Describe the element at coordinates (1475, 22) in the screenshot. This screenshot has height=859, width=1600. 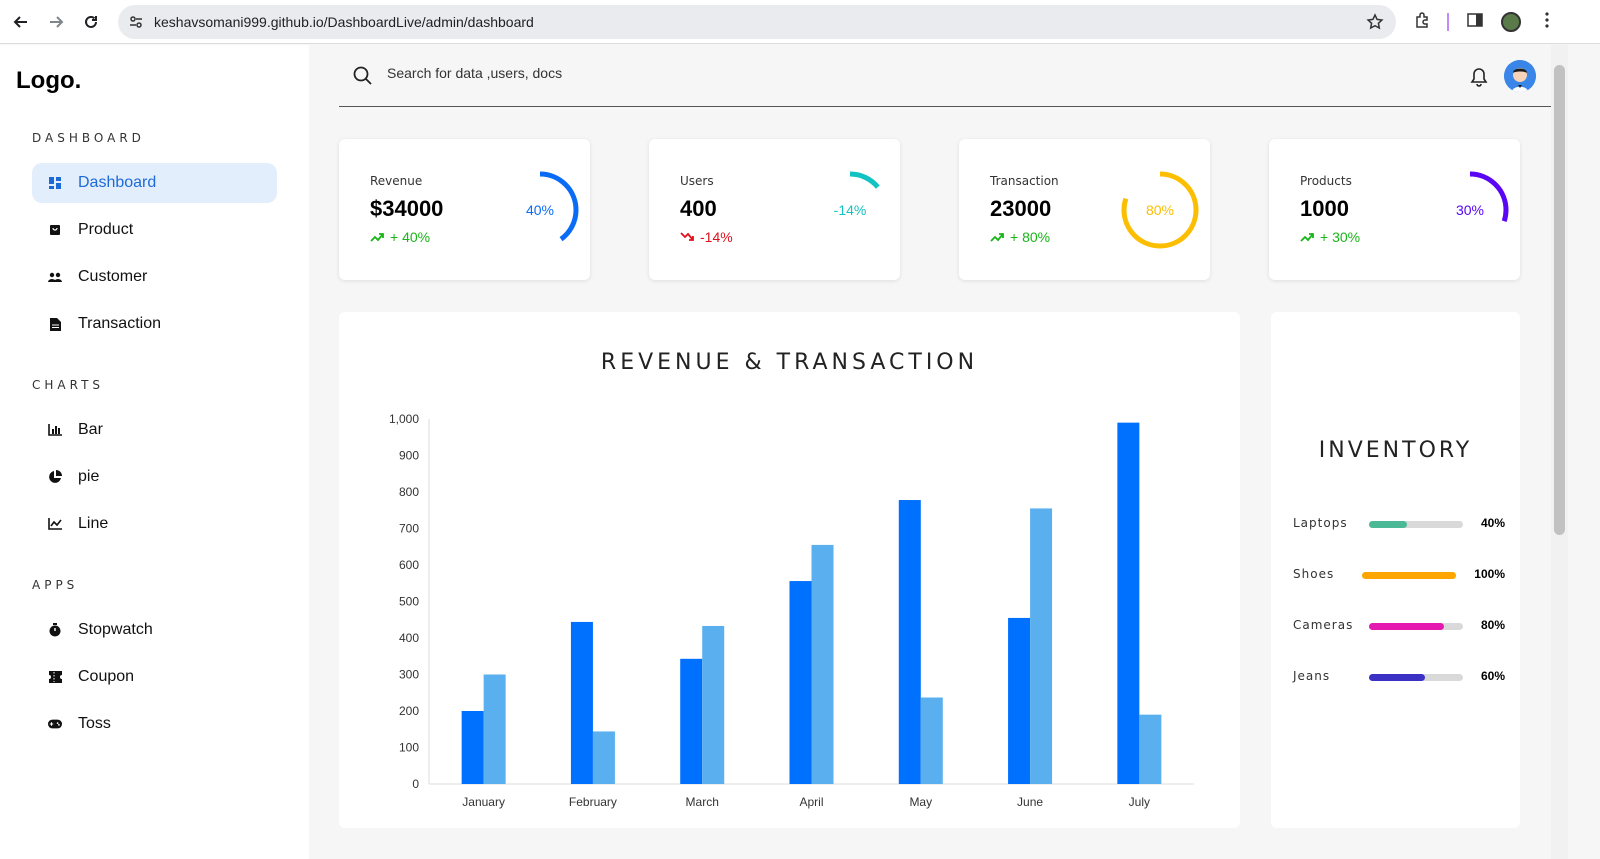
I see `side-panel-icon` at that location.